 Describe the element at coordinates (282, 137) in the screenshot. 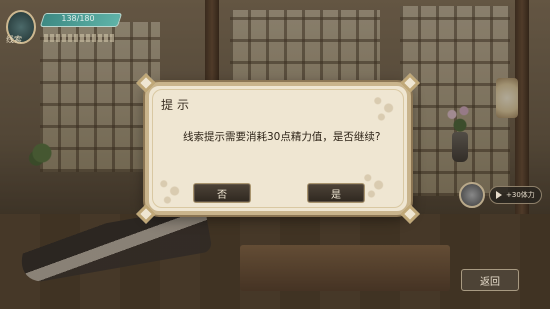

I see `dialog-message: 线索提示需要消耗30点精力值，是否继续?` at that location.